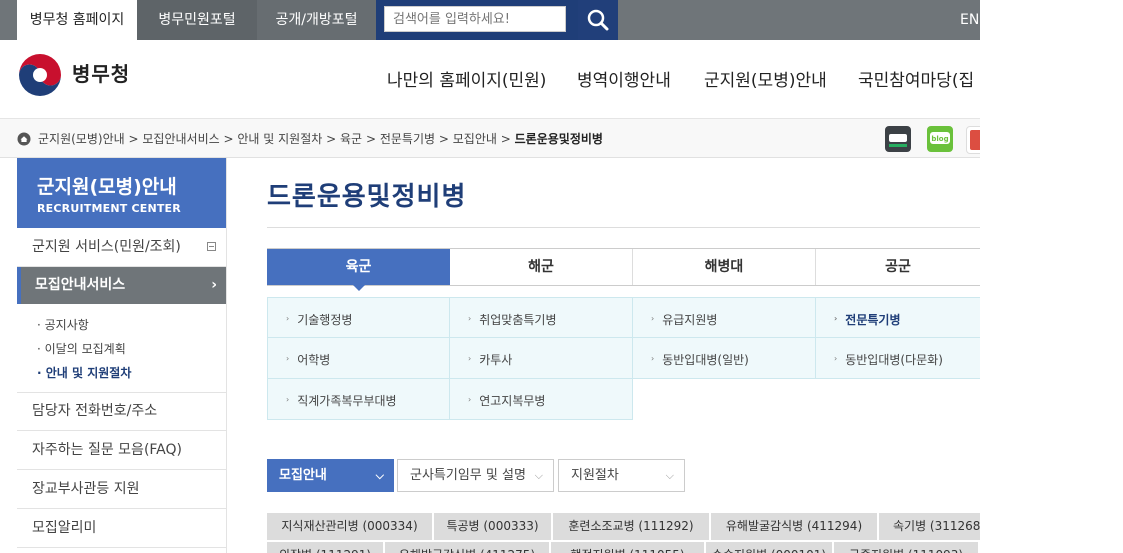  I want to click on category-item: › 동반입대병(다문화), so click(898, 358).